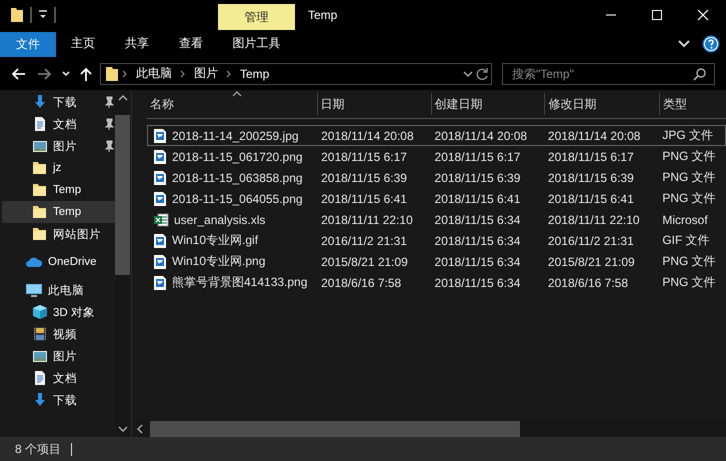  What do you see at coordinates (58, 312) in the screenshot?
I see `nav-item: 3D 对象` at bounding box center [58, 312].